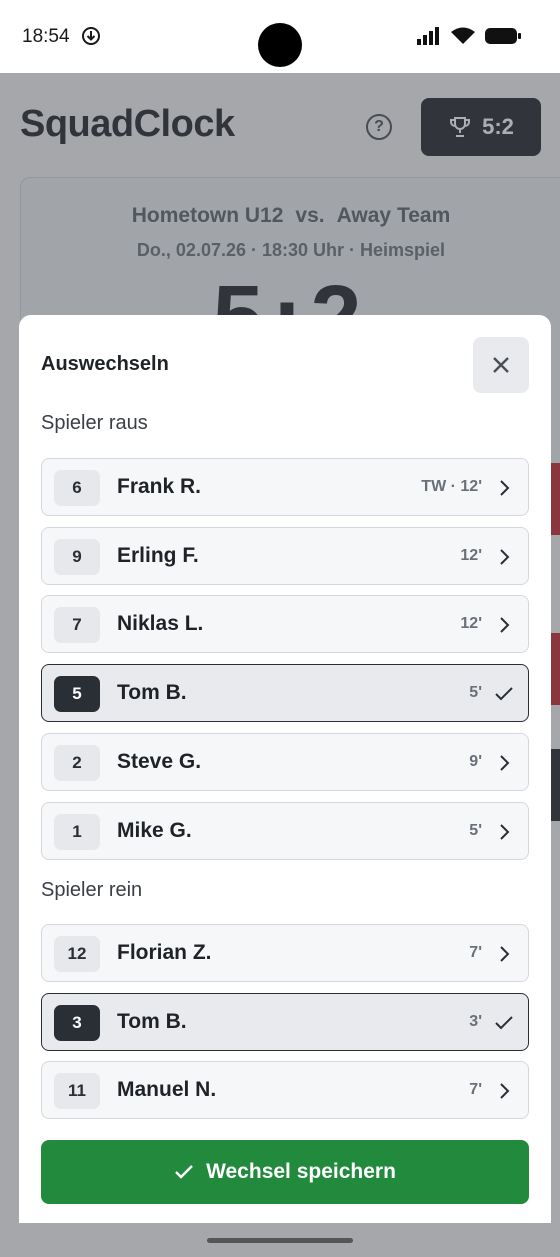 Image resolution: width=560 pixels, height=1257 pixels. Describe the element at coordinates (285, 830) in the screenshot. I see `player-row: 1 Mike G. 5'` at that location.